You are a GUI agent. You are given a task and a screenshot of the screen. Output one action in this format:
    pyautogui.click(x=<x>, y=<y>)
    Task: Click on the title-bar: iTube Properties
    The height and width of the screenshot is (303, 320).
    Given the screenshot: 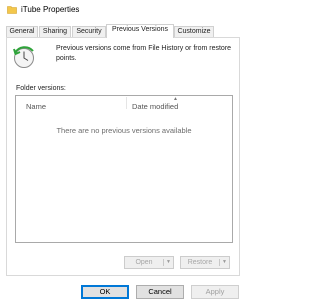 What is the action you would take?
    pyautogui.click(x=123, y=10)
    